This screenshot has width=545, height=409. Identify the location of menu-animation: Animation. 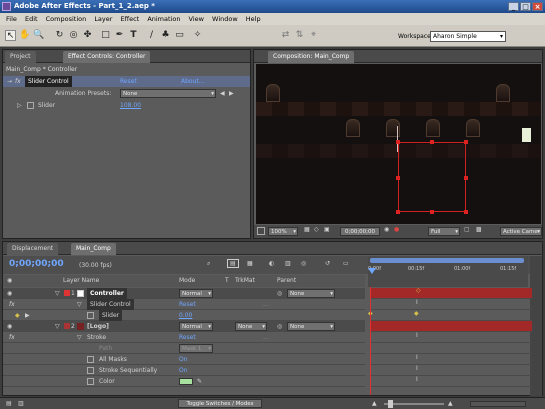
(163, 19).